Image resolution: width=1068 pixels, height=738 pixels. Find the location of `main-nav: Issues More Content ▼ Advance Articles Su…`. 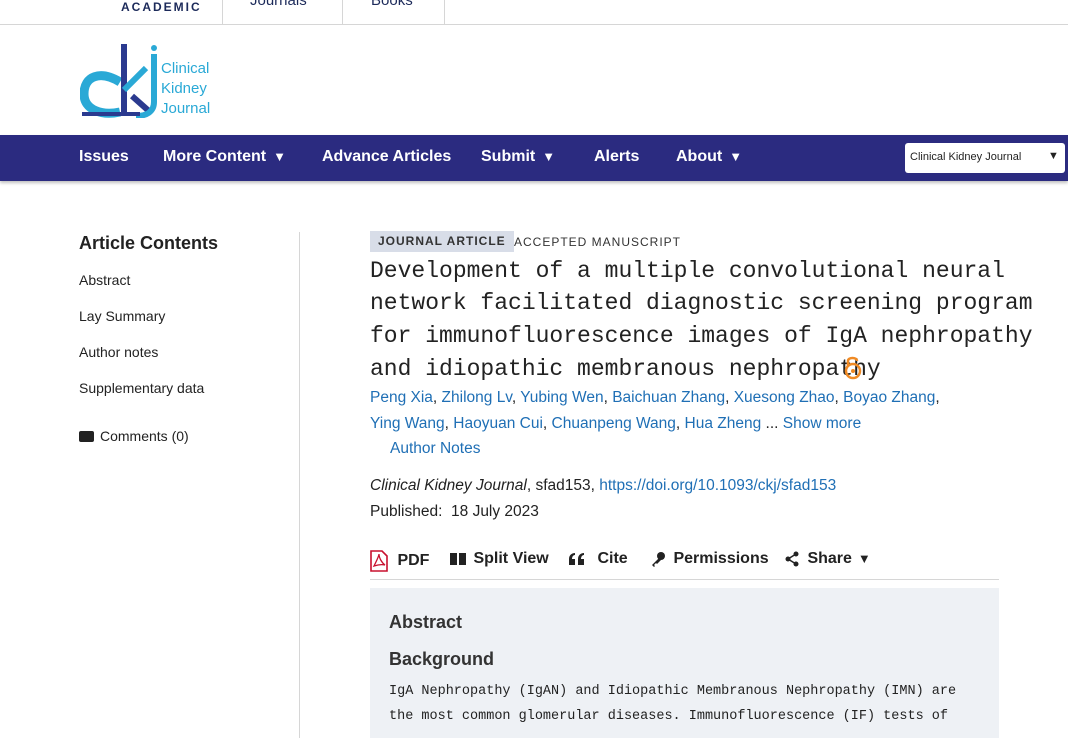

main-nav: Issues More Content ▼ Advance Articles Su… is located at coordinates (534, 158).